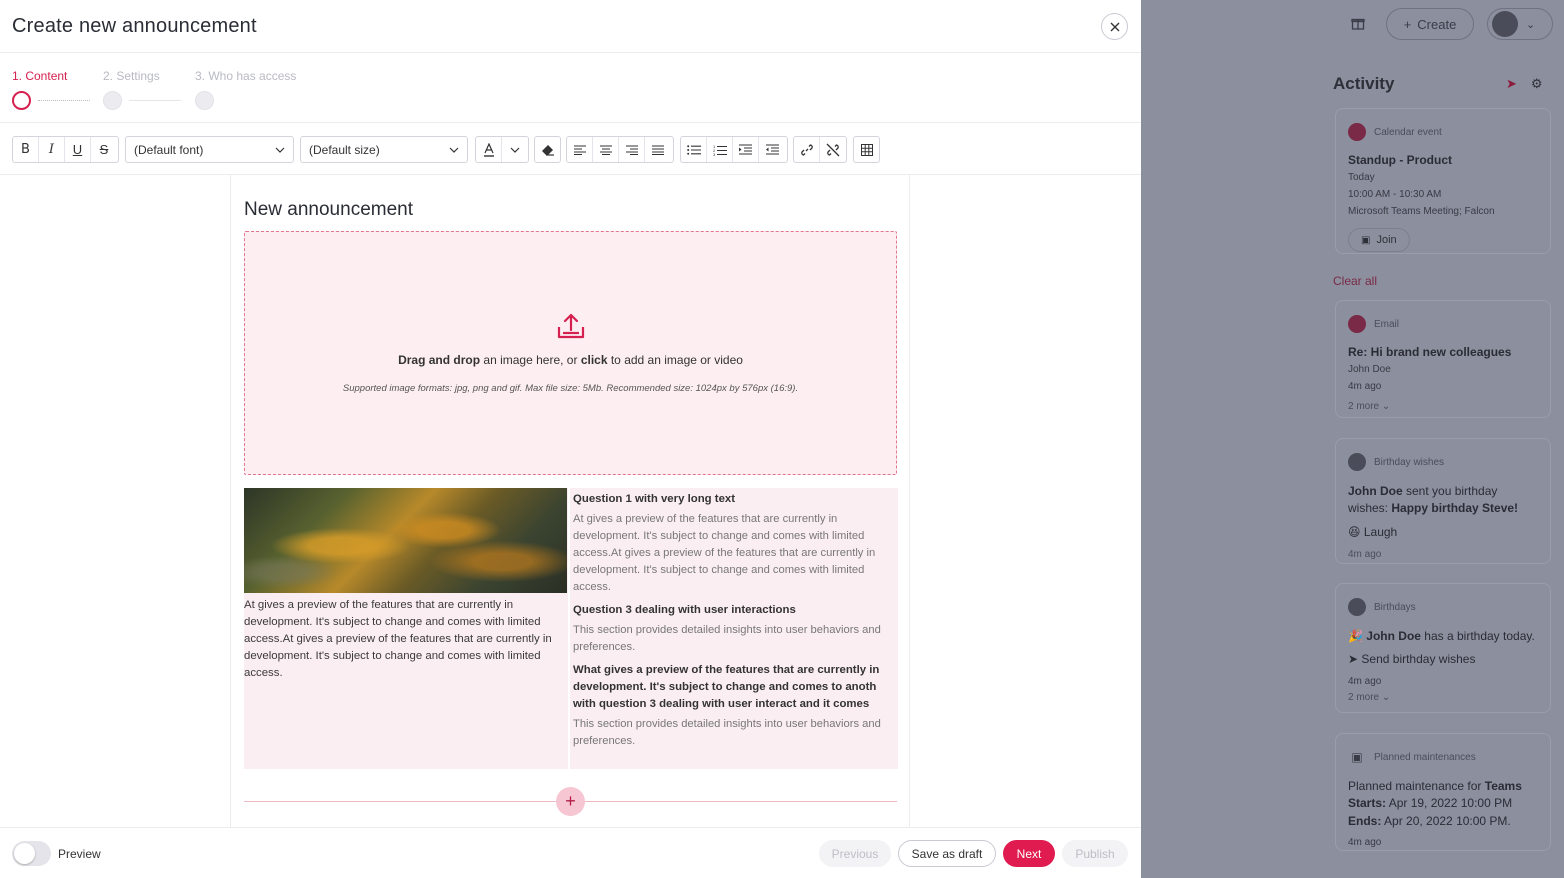  Describe the element at coordinates (1395, 194) in the screenshot. I see `event-time: 10:00 AM - 10:30 AM` at that location.